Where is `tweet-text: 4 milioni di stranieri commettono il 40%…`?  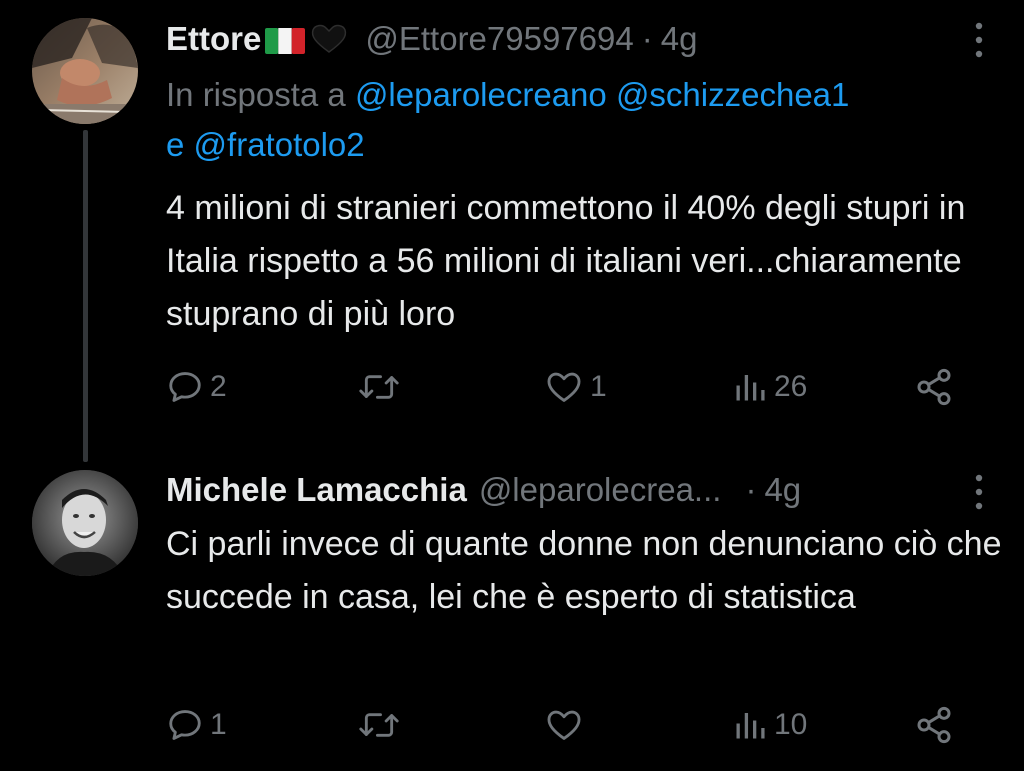 tweet-text: 4 milioni di stranieri commettono il 40%… is located at coordinates (566, 261).